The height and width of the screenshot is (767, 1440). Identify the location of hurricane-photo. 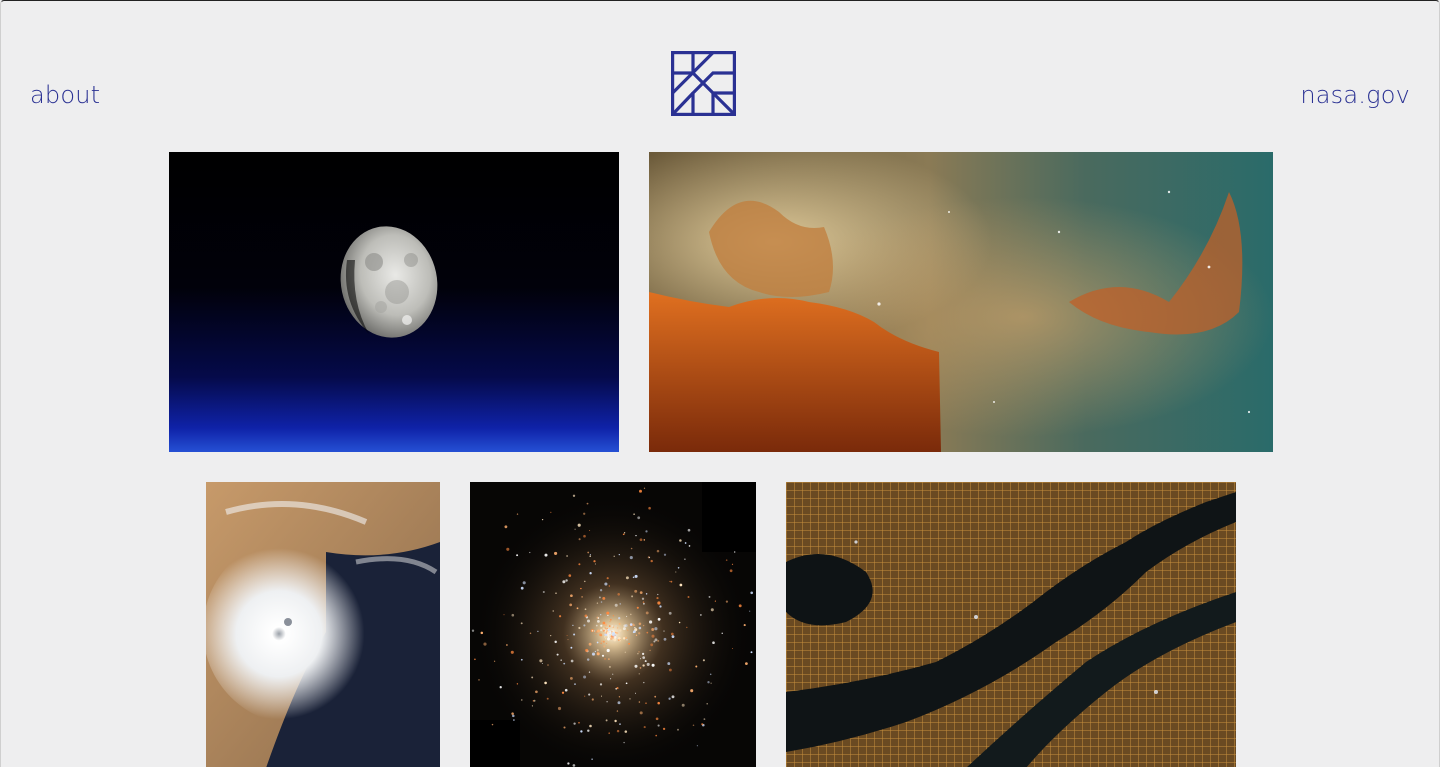
(323, 624).